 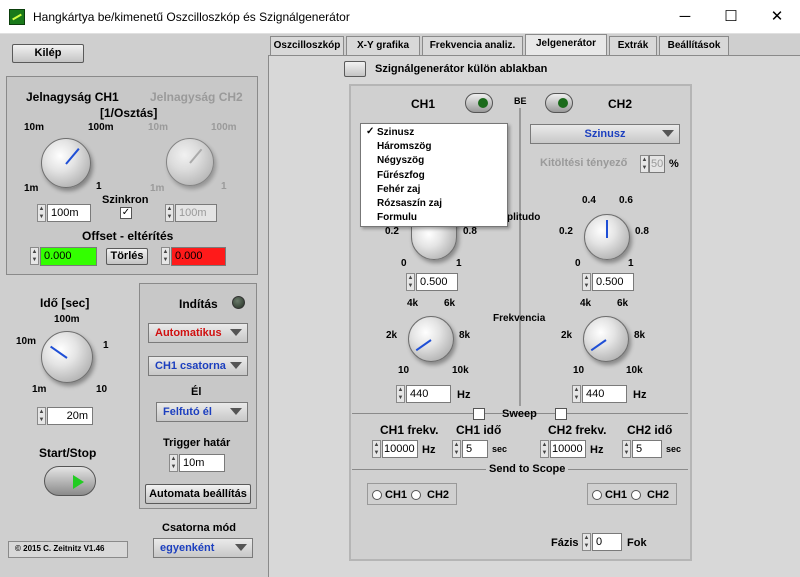 What do you see at coordinates (434, 218) in the screenshot?
I see `menu-item-formula: Formulu` at bounding box center [434, 218].